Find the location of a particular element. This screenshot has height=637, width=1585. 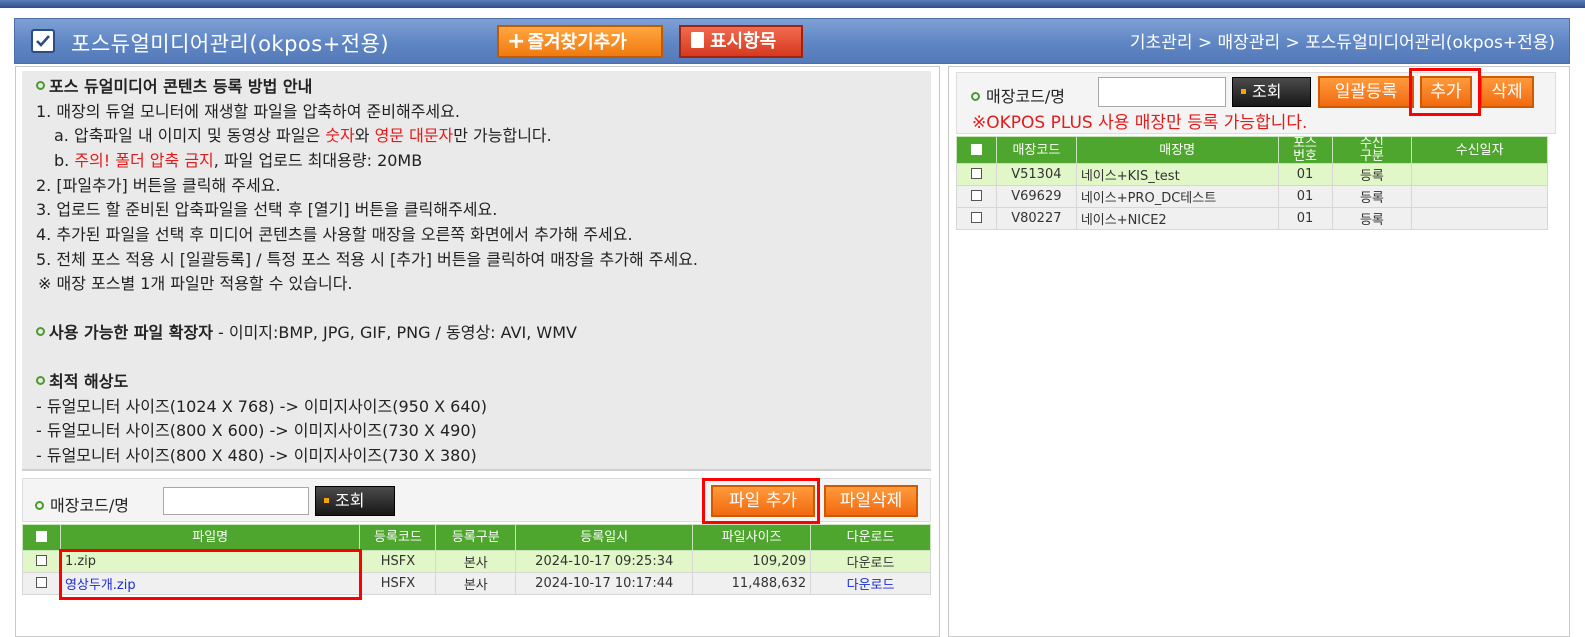

guide-highlight: 영문 대문자 is located at coordinates (414, 135).